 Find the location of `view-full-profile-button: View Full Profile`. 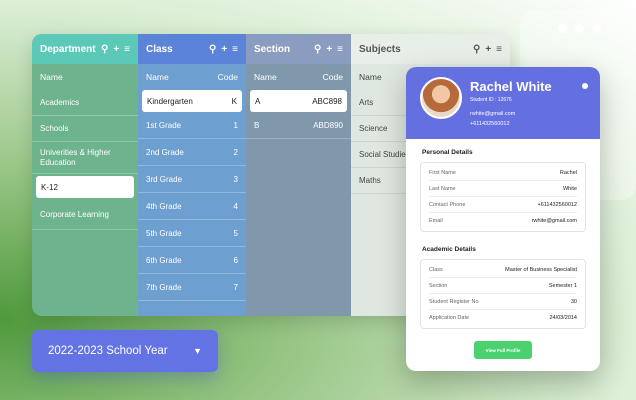

view-full-profile-button: View Full Profile is located at coordinates (503, 350).